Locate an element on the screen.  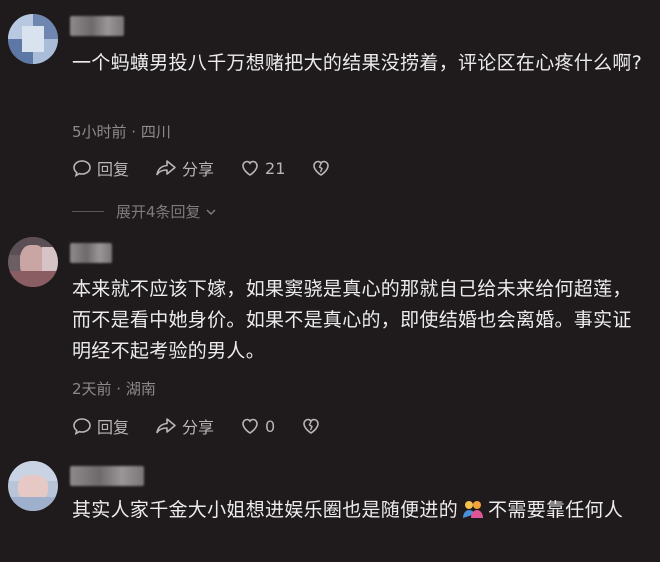
expand-replies-button: 展开4条回复 is located at coordinates (145, 211).